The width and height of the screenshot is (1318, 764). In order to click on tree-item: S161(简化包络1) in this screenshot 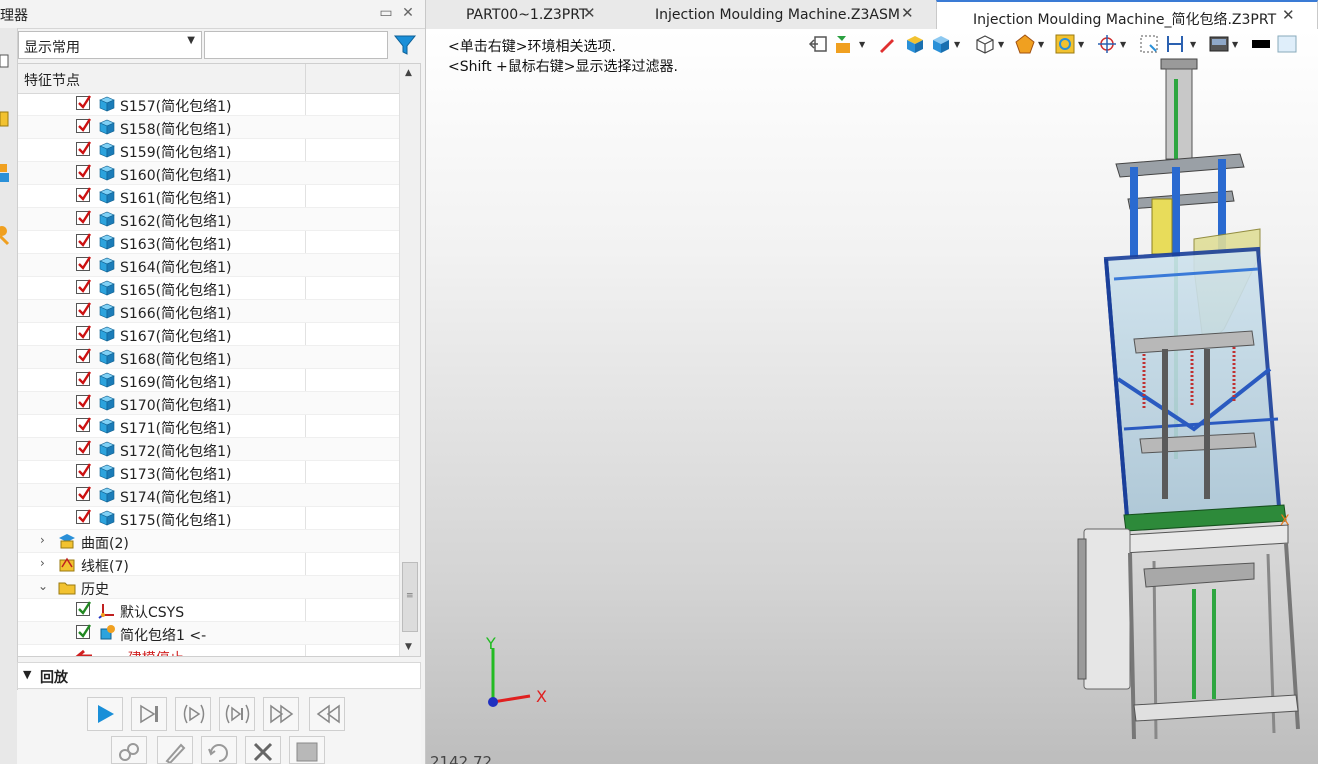, I will do `click(208, 196)`.